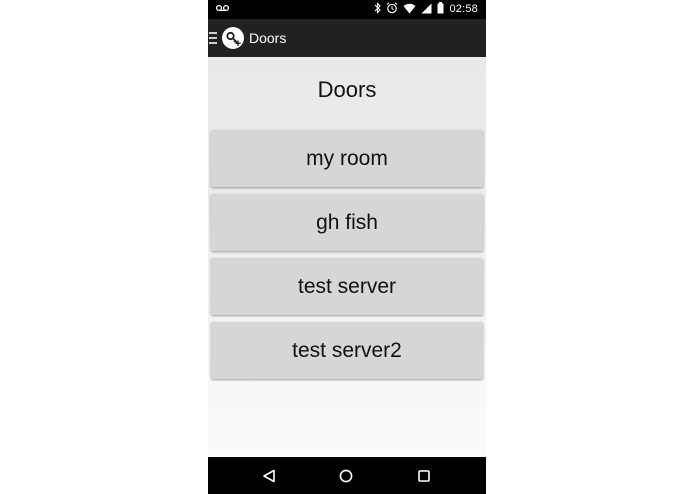 Image resolution: width=695 pixels, height=494 pixels. I want to click on door-button-gh-fish: gh fish, so click(347, 222).